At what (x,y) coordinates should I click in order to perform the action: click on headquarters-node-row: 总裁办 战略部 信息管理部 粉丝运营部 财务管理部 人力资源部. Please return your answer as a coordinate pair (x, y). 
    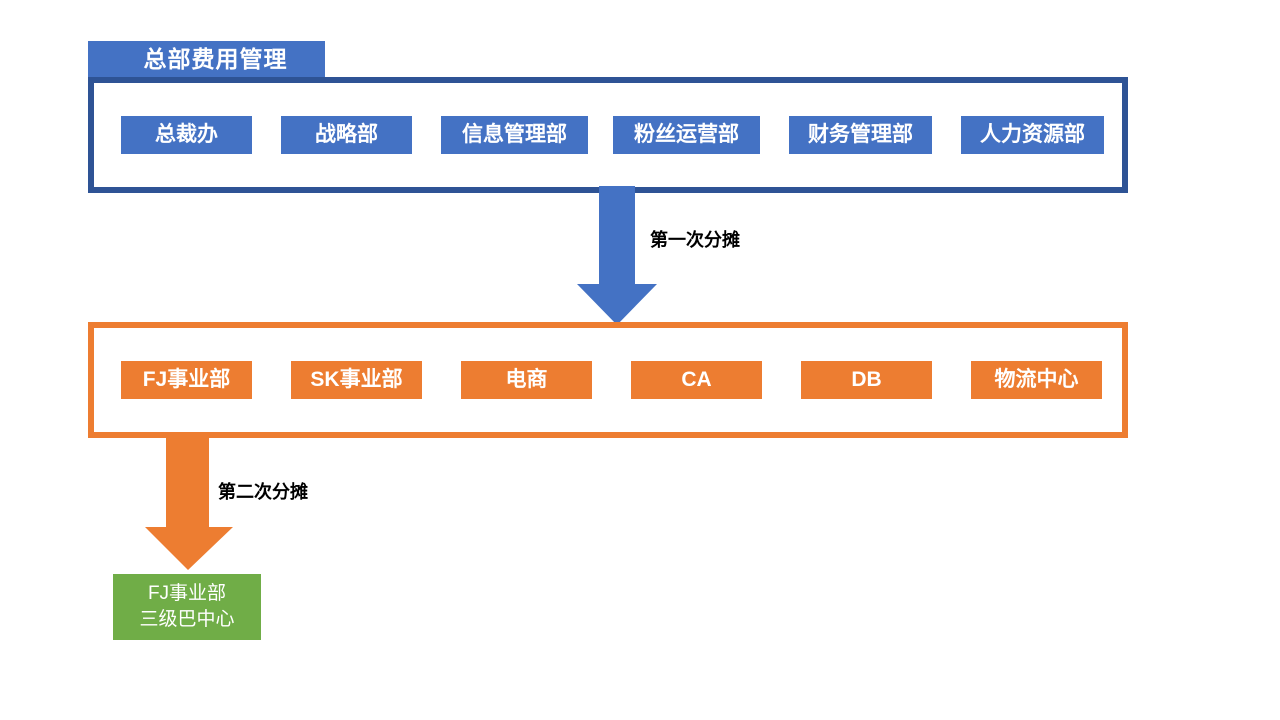
    Looking at the image, I should click on (608, 135).